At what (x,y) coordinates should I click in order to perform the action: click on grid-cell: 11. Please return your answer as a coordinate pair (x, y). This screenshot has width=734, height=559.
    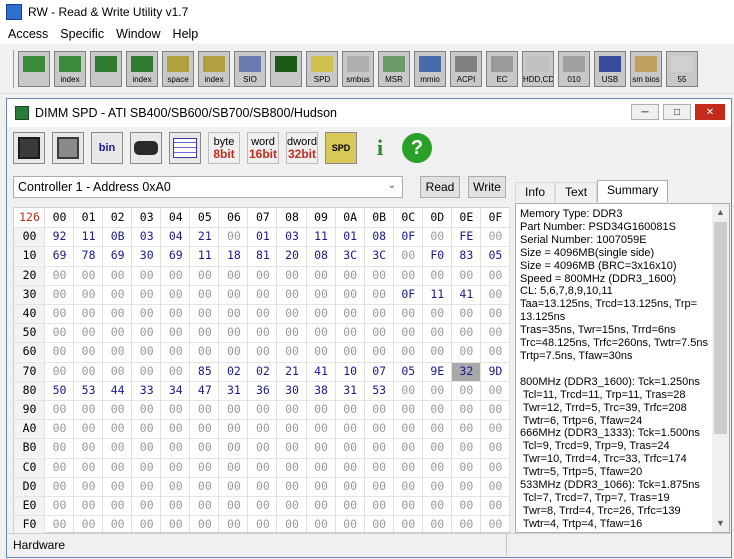
    Looking at the image, I should click on (204, 255).